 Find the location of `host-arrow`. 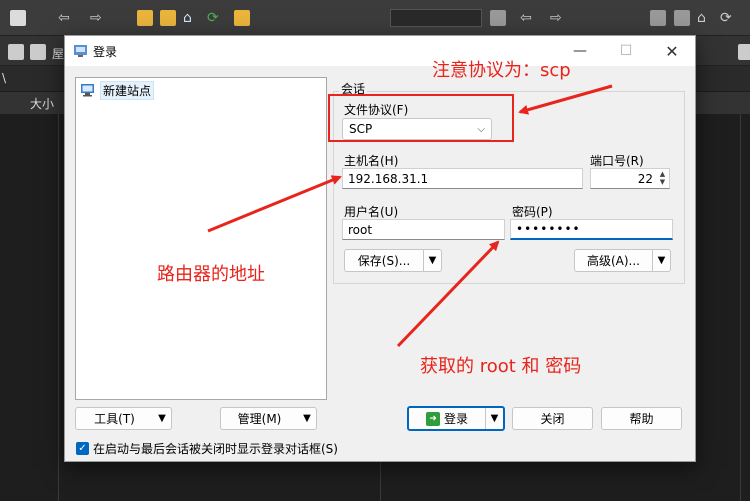

host-arrow is located at coordinates (274, 204).